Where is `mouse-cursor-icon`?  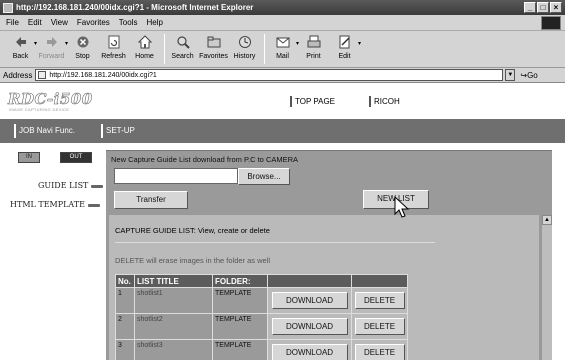
mouse-cursor-icon is located at coordinates (402, 207).